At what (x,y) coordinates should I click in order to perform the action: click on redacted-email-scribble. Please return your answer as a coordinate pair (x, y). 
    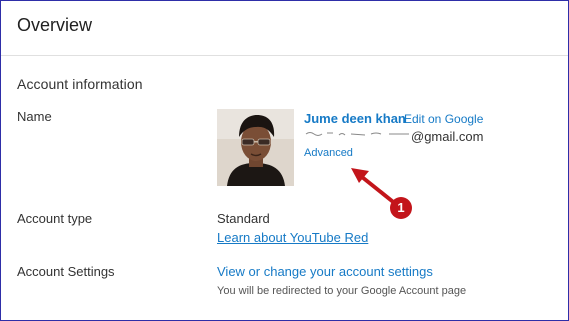
    Looking at the image, I should click on (357, 134).